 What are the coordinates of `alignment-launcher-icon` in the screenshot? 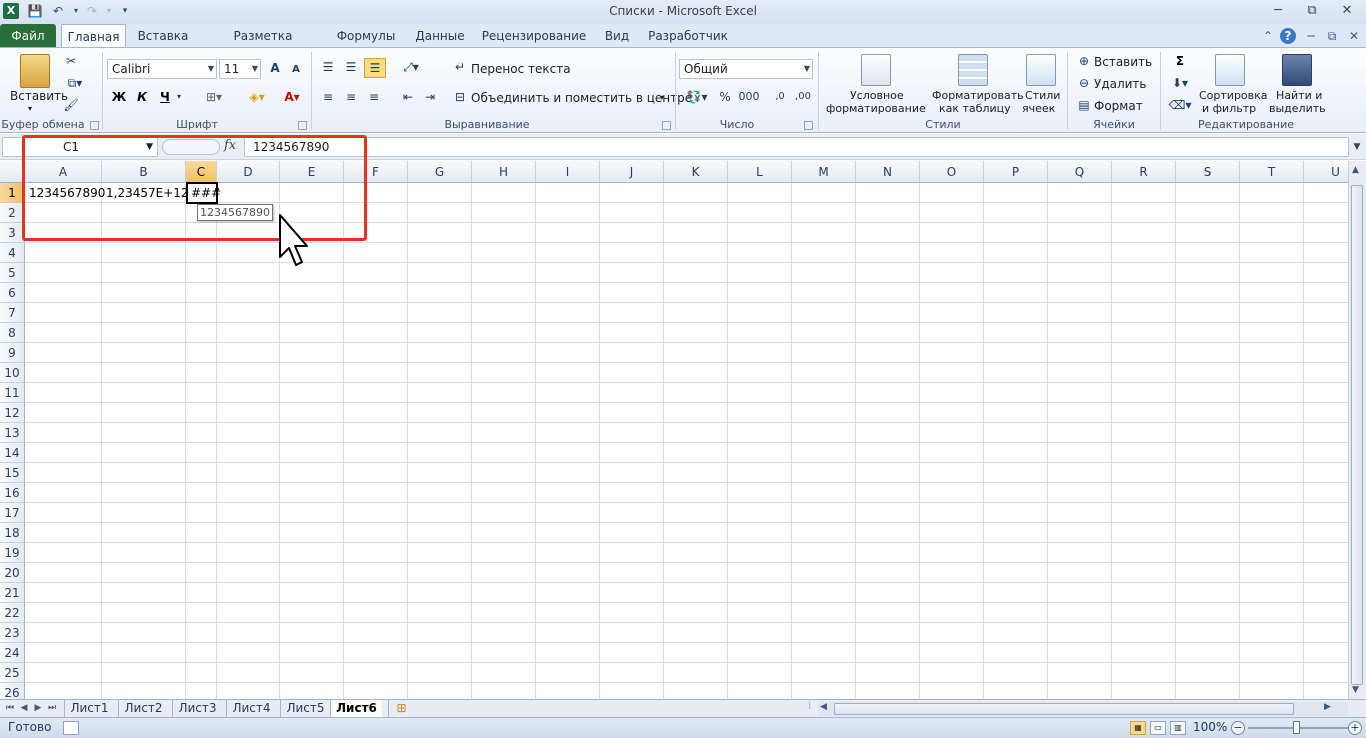 It's located at (666, 125).